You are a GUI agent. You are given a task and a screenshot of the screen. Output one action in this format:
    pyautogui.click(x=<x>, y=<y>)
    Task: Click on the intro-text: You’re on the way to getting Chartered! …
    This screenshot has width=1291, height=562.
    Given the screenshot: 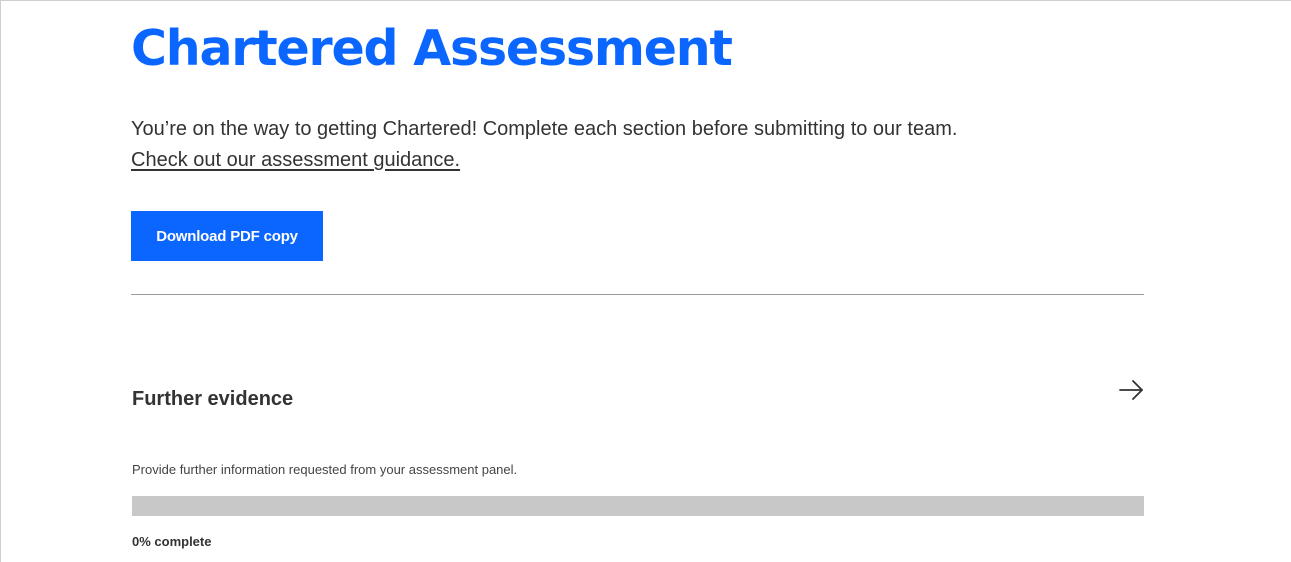 What is the action you would take?
    pyautogui.click(x=544, y=129)
    